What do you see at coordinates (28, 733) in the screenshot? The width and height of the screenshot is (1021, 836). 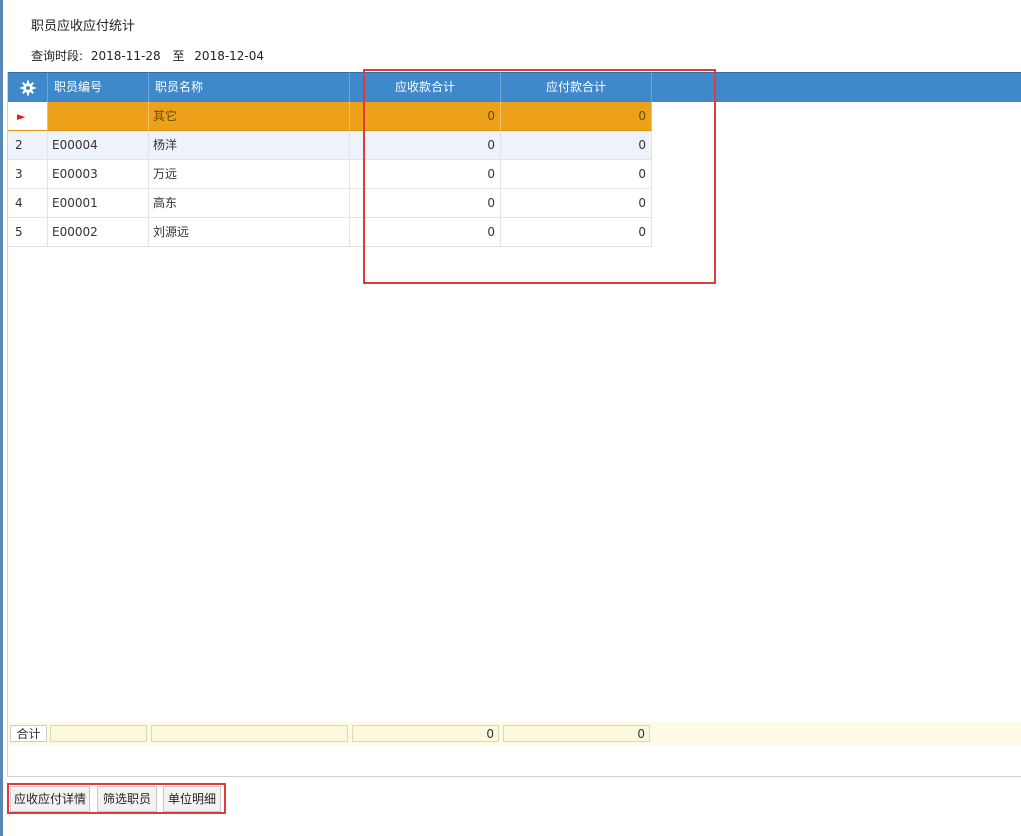 I see `footer-total-label: 合计` at bounding box center [28, 733].